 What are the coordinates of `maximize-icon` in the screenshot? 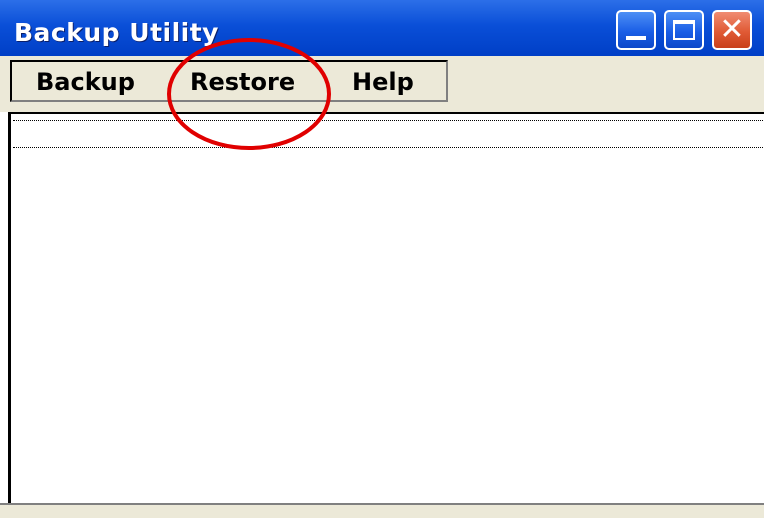 It's located at (684, 30).